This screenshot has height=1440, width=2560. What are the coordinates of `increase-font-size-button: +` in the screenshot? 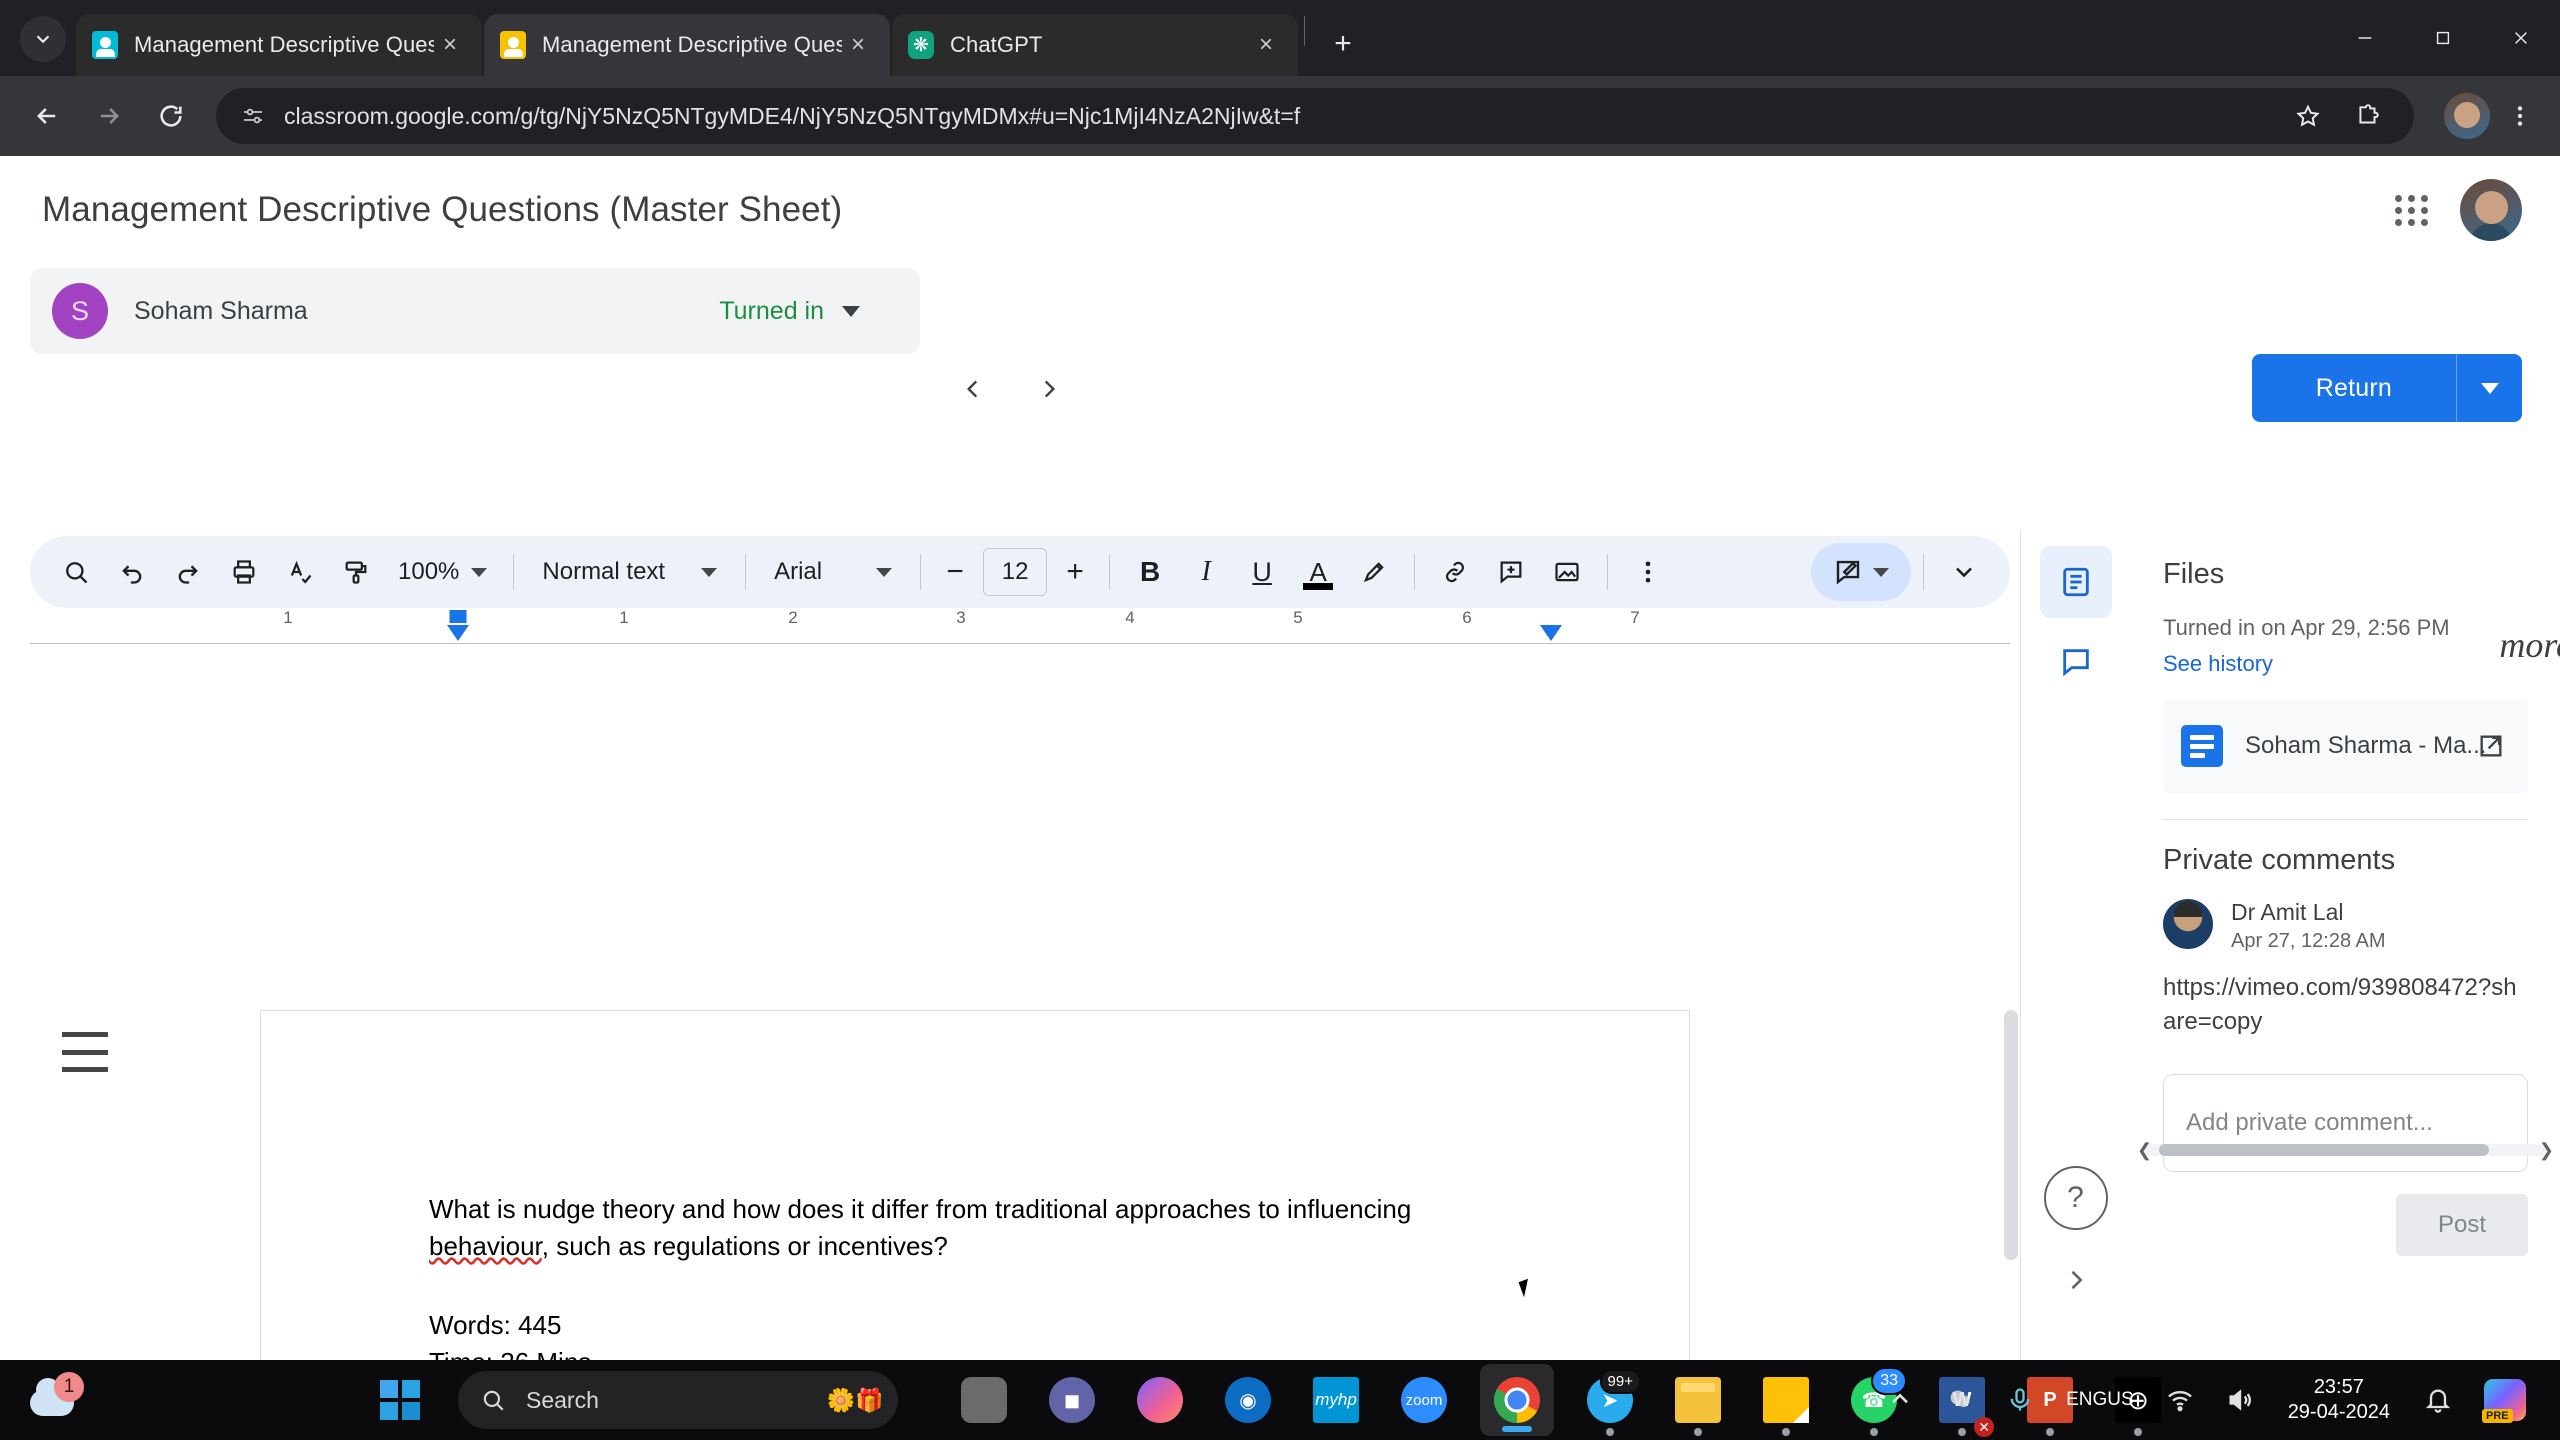 It's located at (1075, 572).